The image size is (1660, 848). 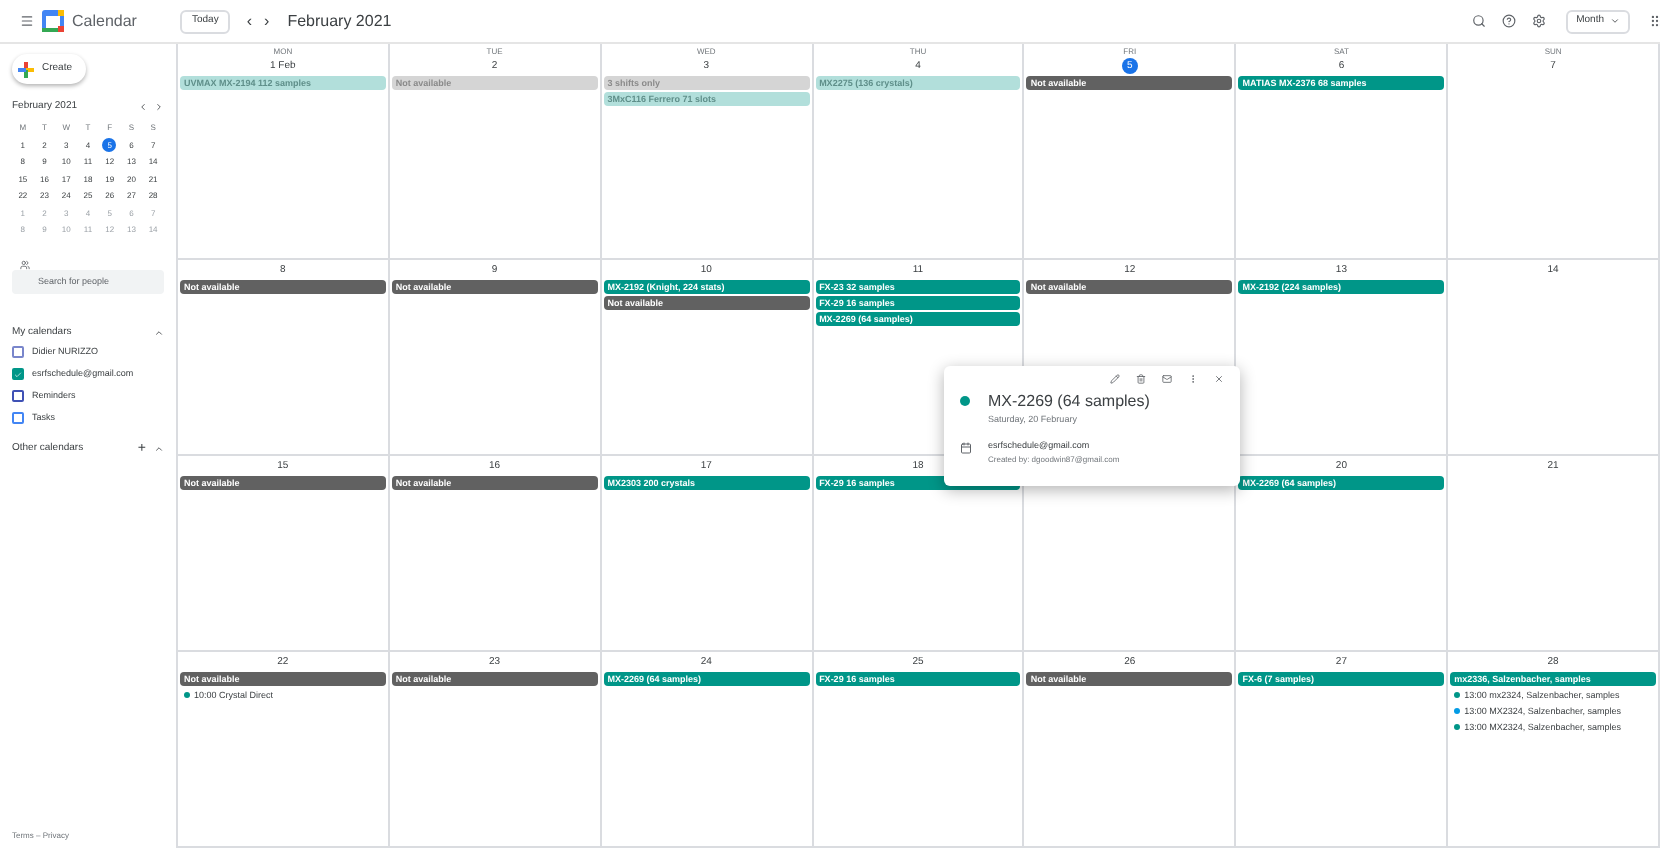 I want to click on search-icon, so click(x=1479, y=21).